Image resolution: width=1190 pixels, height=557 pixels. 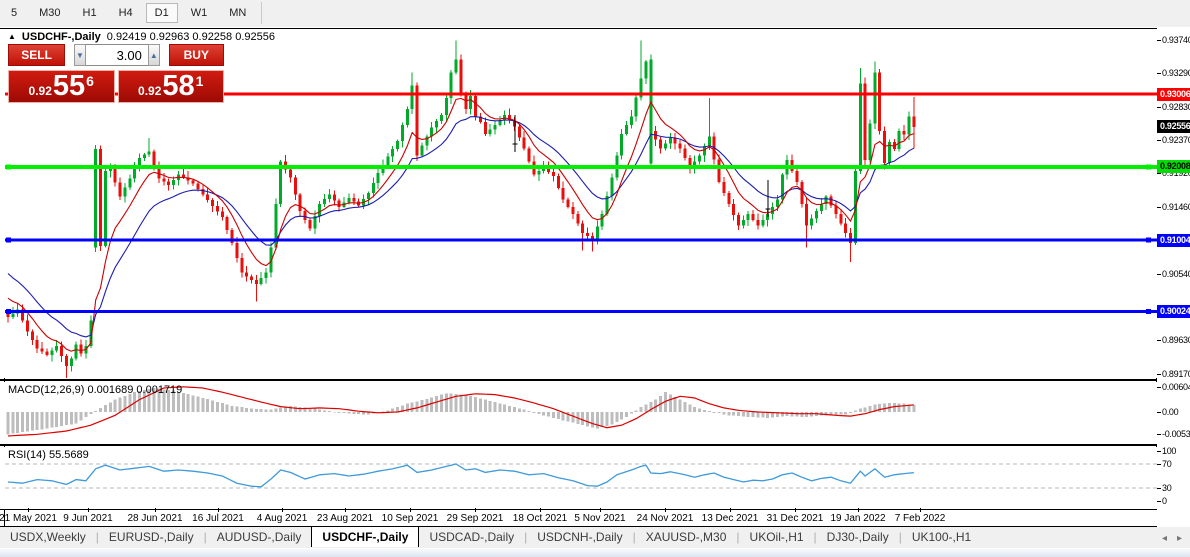 I want to click on macd-tick-label: 0.006045, so click(x=1176, y=387).